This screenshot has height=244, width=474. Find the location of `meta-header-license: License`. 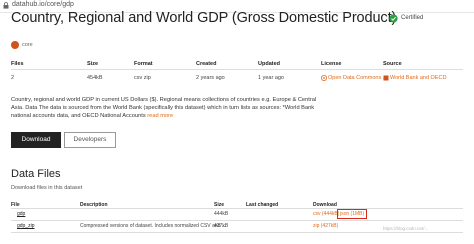

meta-header-license: License is located at coordinates (331, 64).